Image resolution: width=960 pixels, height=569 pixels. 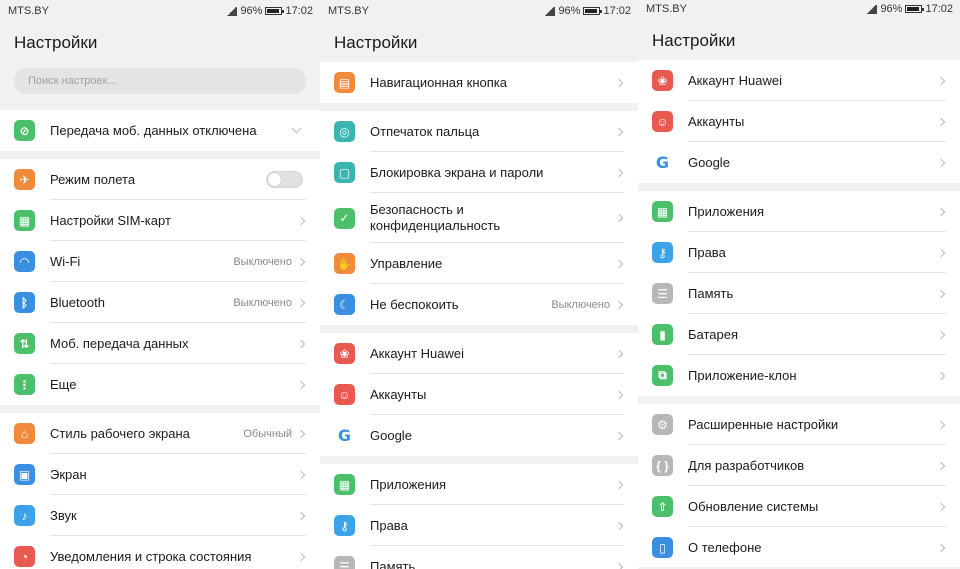 I want to click on list-item-bluetooth: ᛒ Bluetooth Выключено, so click(x=160, y=302).